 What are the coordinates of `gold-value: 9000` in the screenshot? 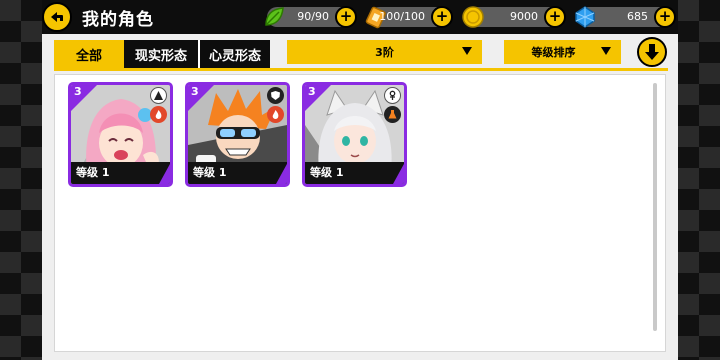 It's located at (524, 16).